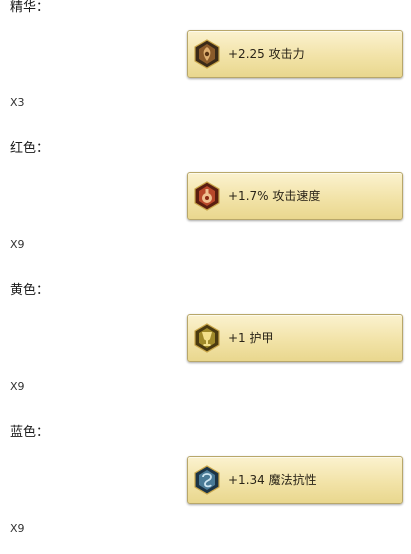  I want to click on rune-count-blue: X9, so click(17, 528).